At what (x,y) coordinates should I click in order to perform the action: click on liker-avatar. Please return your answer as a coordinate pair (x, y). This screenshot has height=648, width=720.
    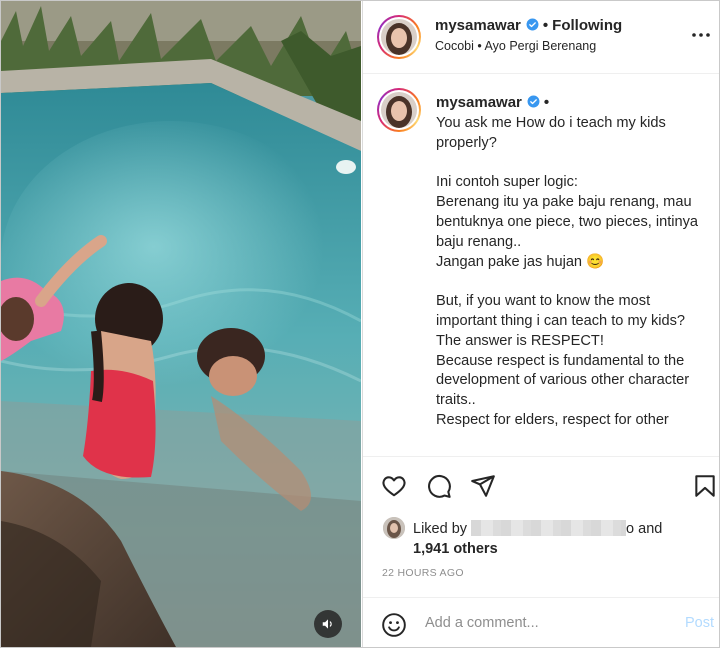
    Looking at the image, I should click on (394, 528).